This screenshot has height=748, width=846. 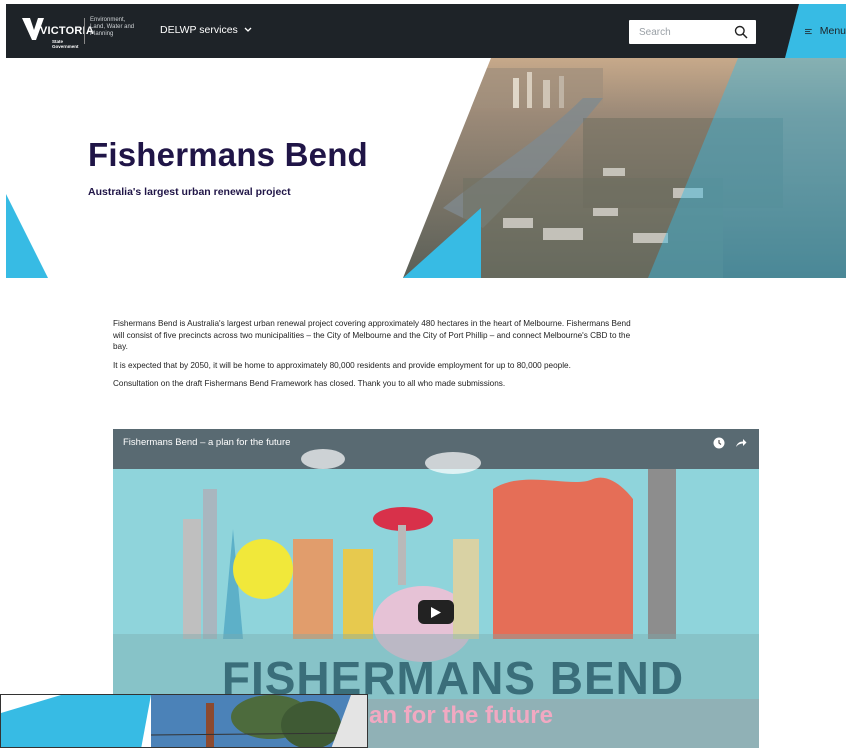 I want to click on logo-text: VICTORIA, so click(x=67, y=31).